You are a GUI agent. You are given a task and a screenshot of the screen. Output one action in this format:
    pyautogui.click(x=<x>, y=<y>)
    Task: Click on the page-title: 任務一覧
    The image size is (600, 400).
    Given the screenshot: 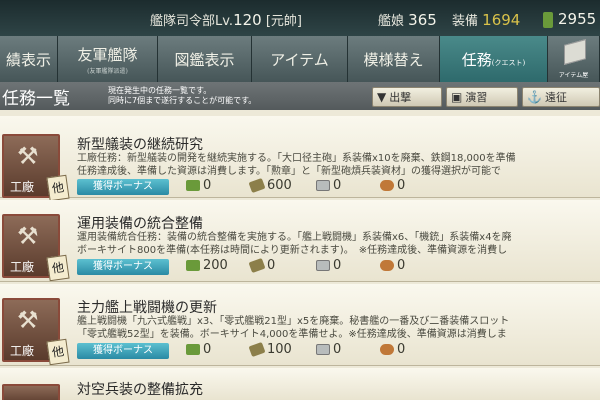 What is the action you would take?
    pyautogui.click(x=36, y=99)
    